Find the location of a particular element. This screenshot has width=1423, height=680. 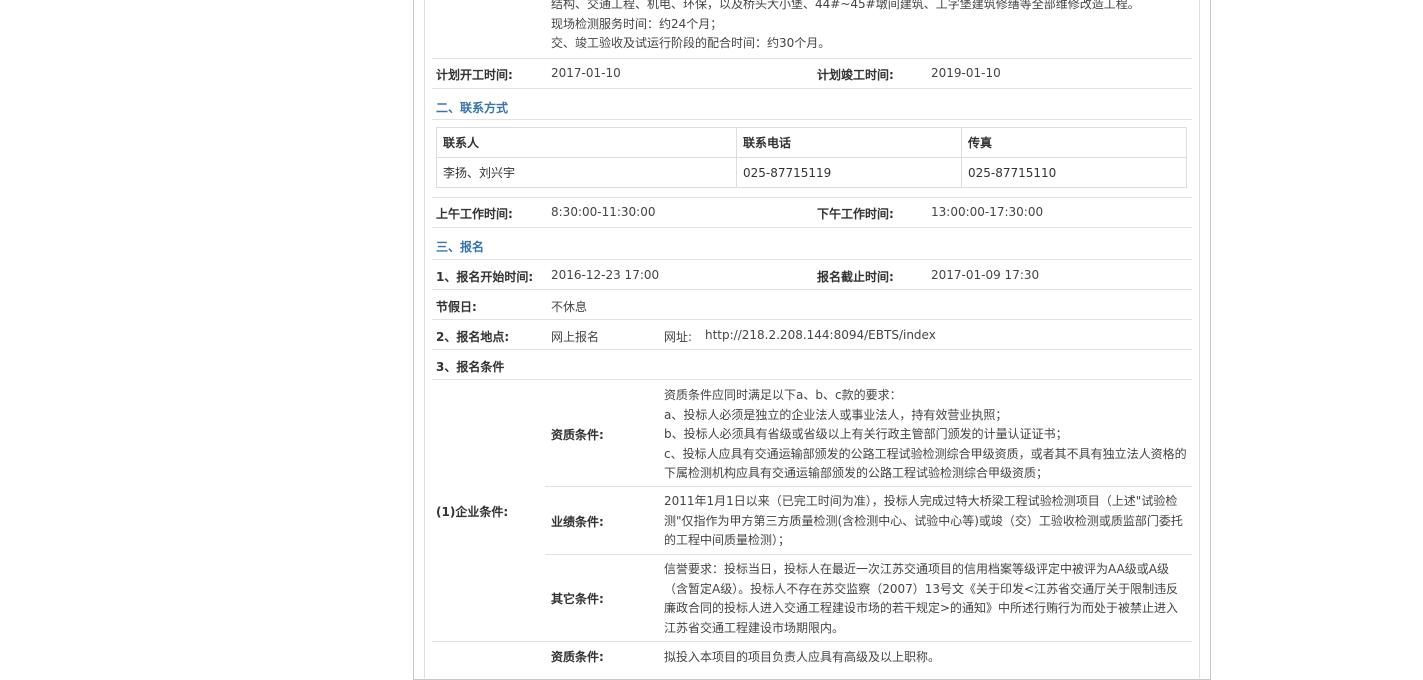

performance-label: 业绩条件: is located at coordinates (577, 522).